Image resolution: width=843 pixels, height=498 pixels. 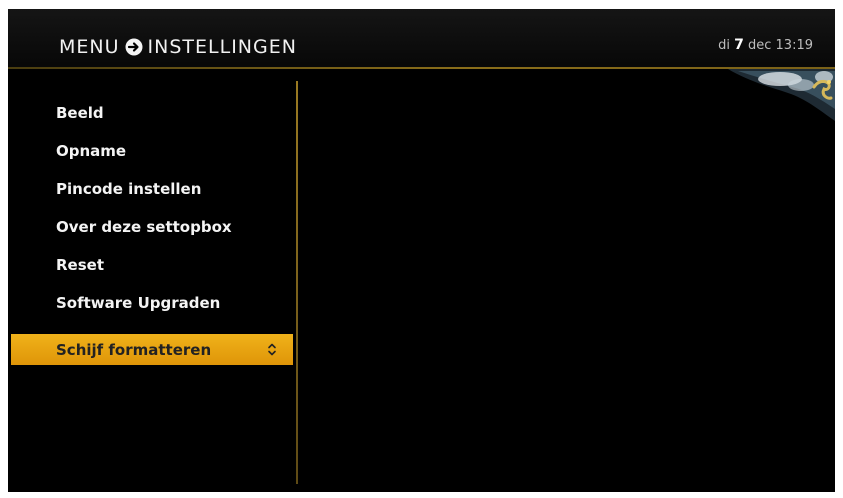 I want to click on menu-item-label: Schijf formatteren, so click(x=134, y=349).